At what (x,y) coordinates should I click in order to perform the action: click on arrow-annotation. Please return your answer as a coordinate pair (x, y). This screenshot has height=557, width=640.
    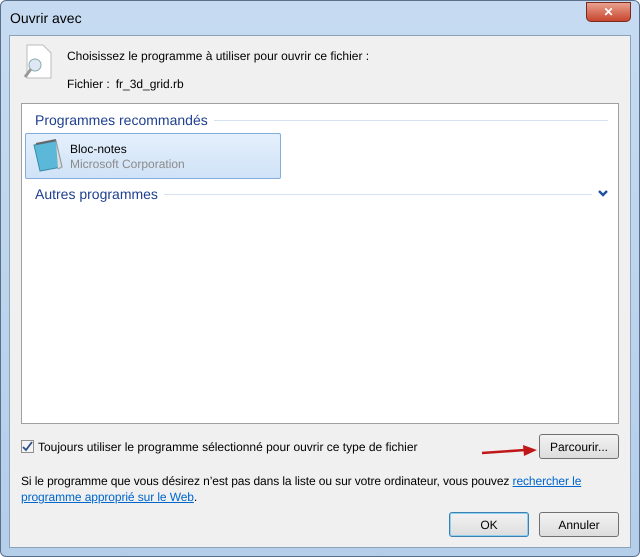
    Looking at the image, I should click on (508, 450).